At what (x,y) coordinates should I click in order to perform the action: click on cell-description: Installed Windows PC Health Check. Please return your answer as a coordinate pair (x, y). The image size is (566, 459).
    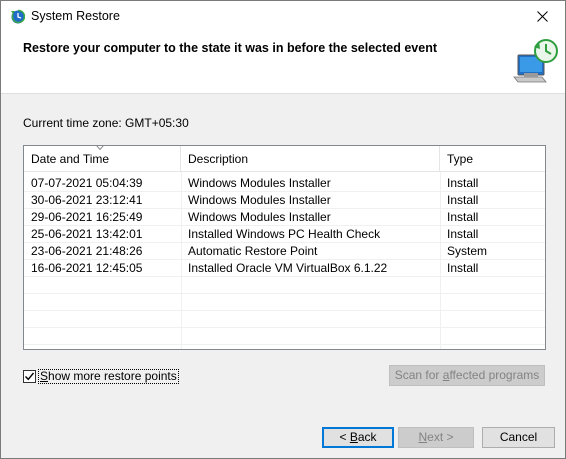
    Looking at the image, I should click on (284, 234).